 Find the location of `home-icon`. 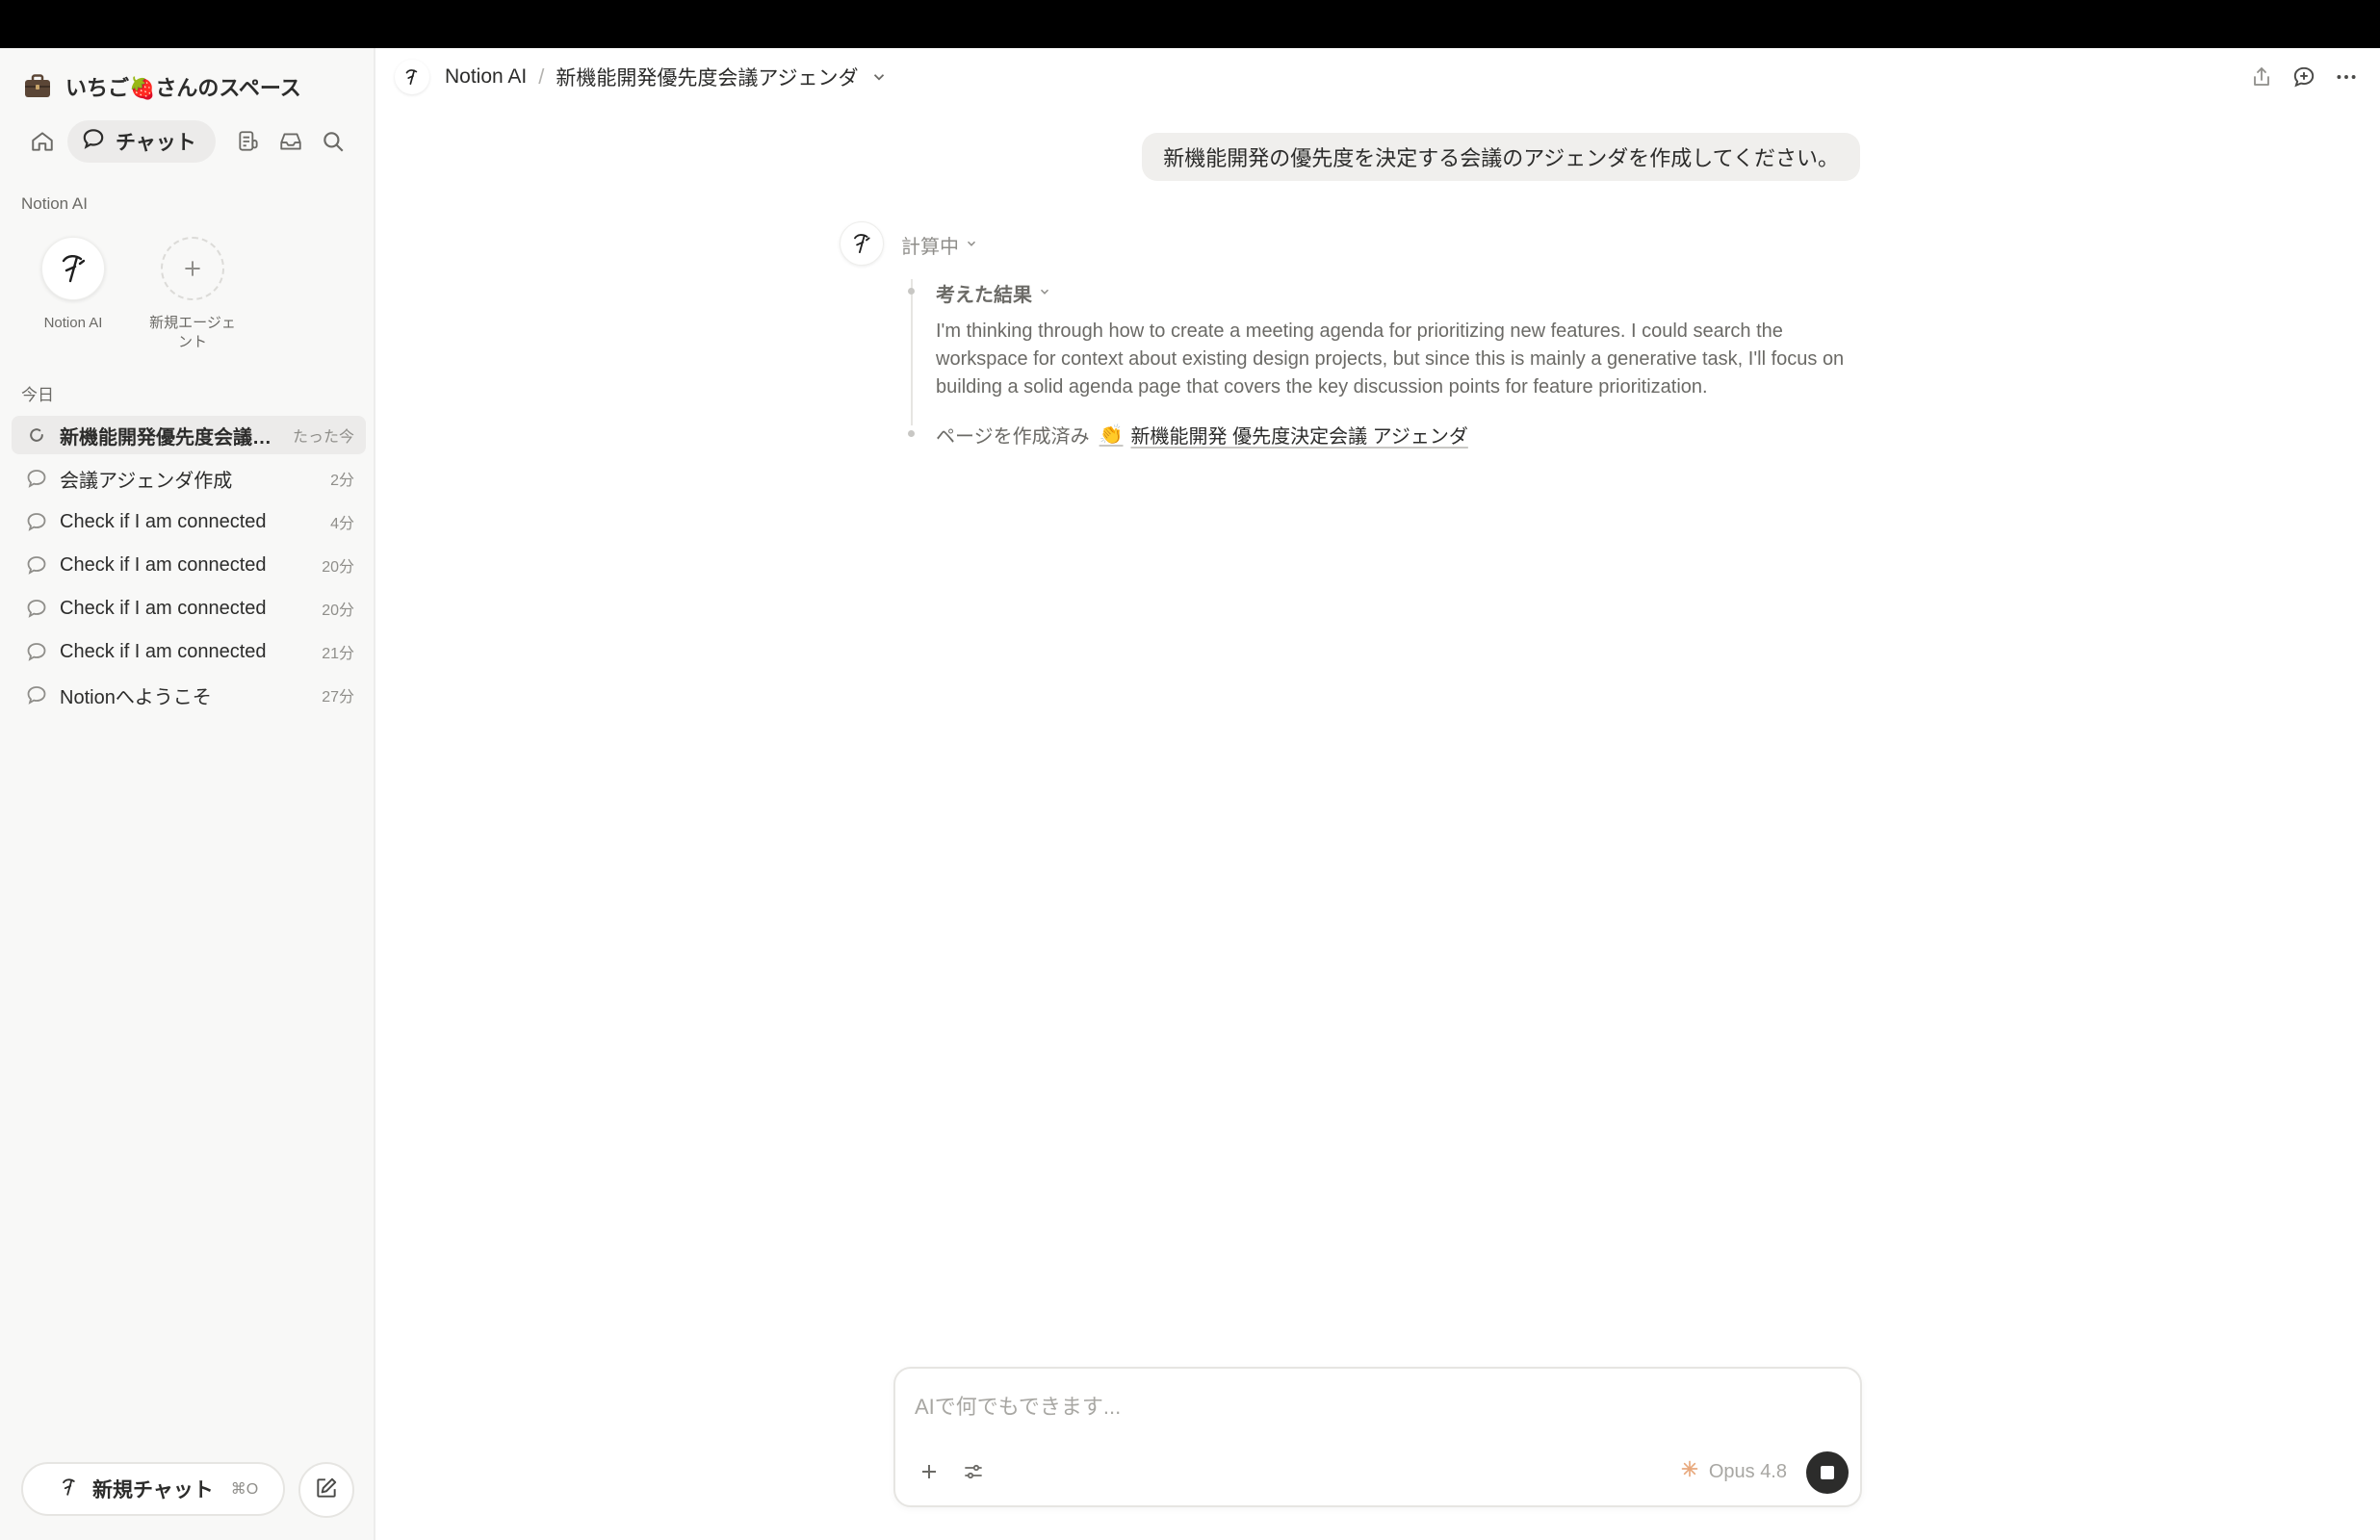

home-icon is located at coordinates (43, 141).